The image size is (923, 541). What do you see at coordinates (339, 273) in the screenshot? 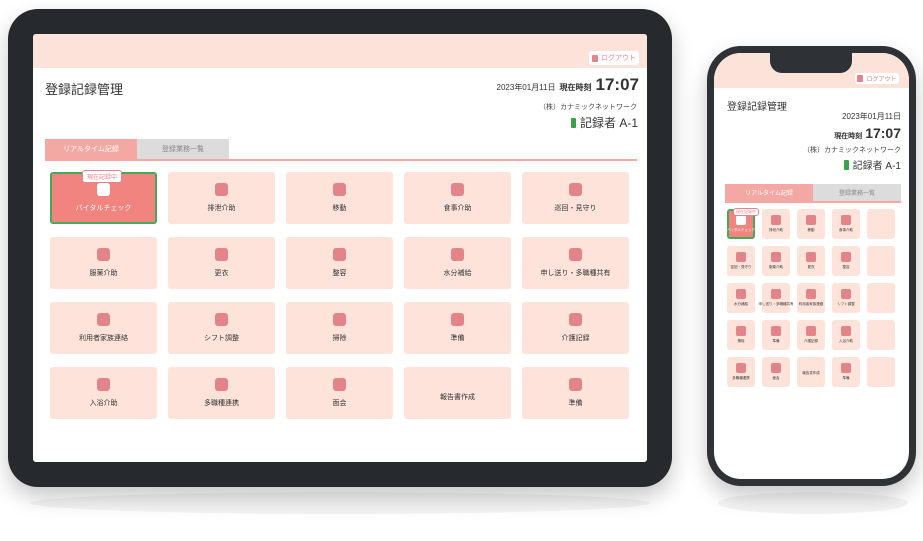
I see `task-label: 整容` at bounding box center [339, 273].